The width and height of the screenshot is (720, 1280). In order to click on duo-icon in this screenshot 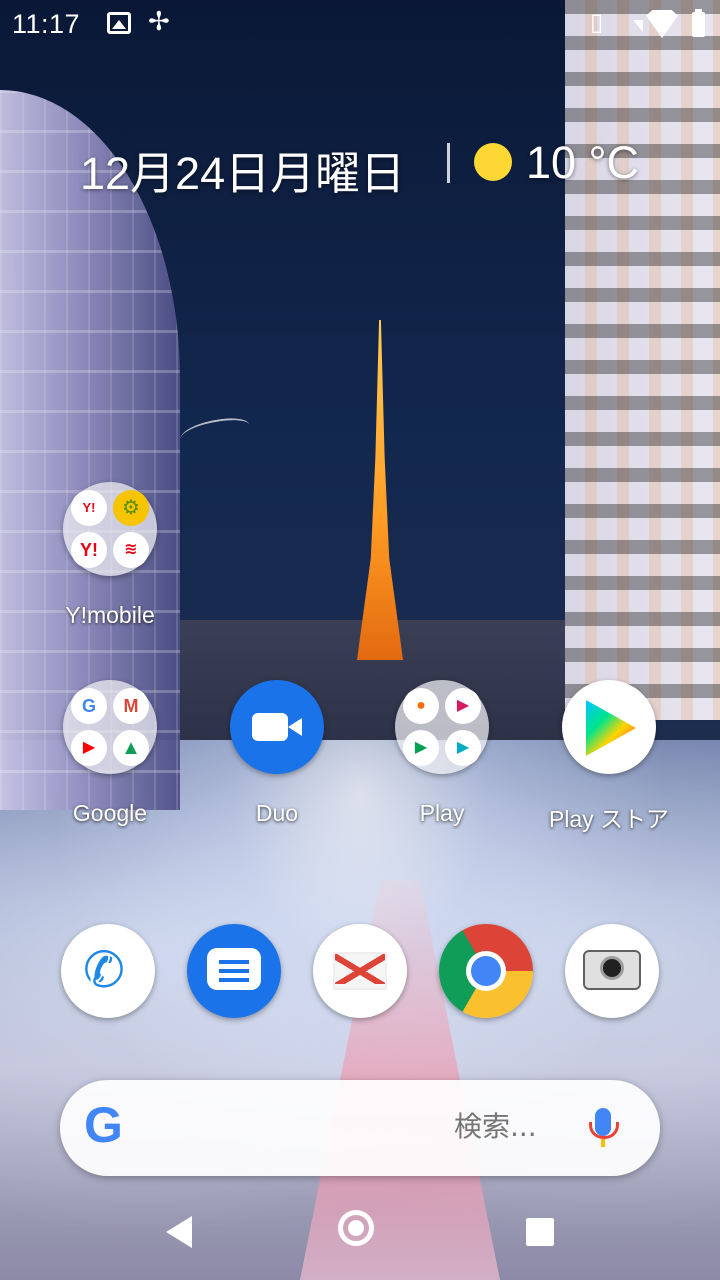, I will do `click(277, 727)`.